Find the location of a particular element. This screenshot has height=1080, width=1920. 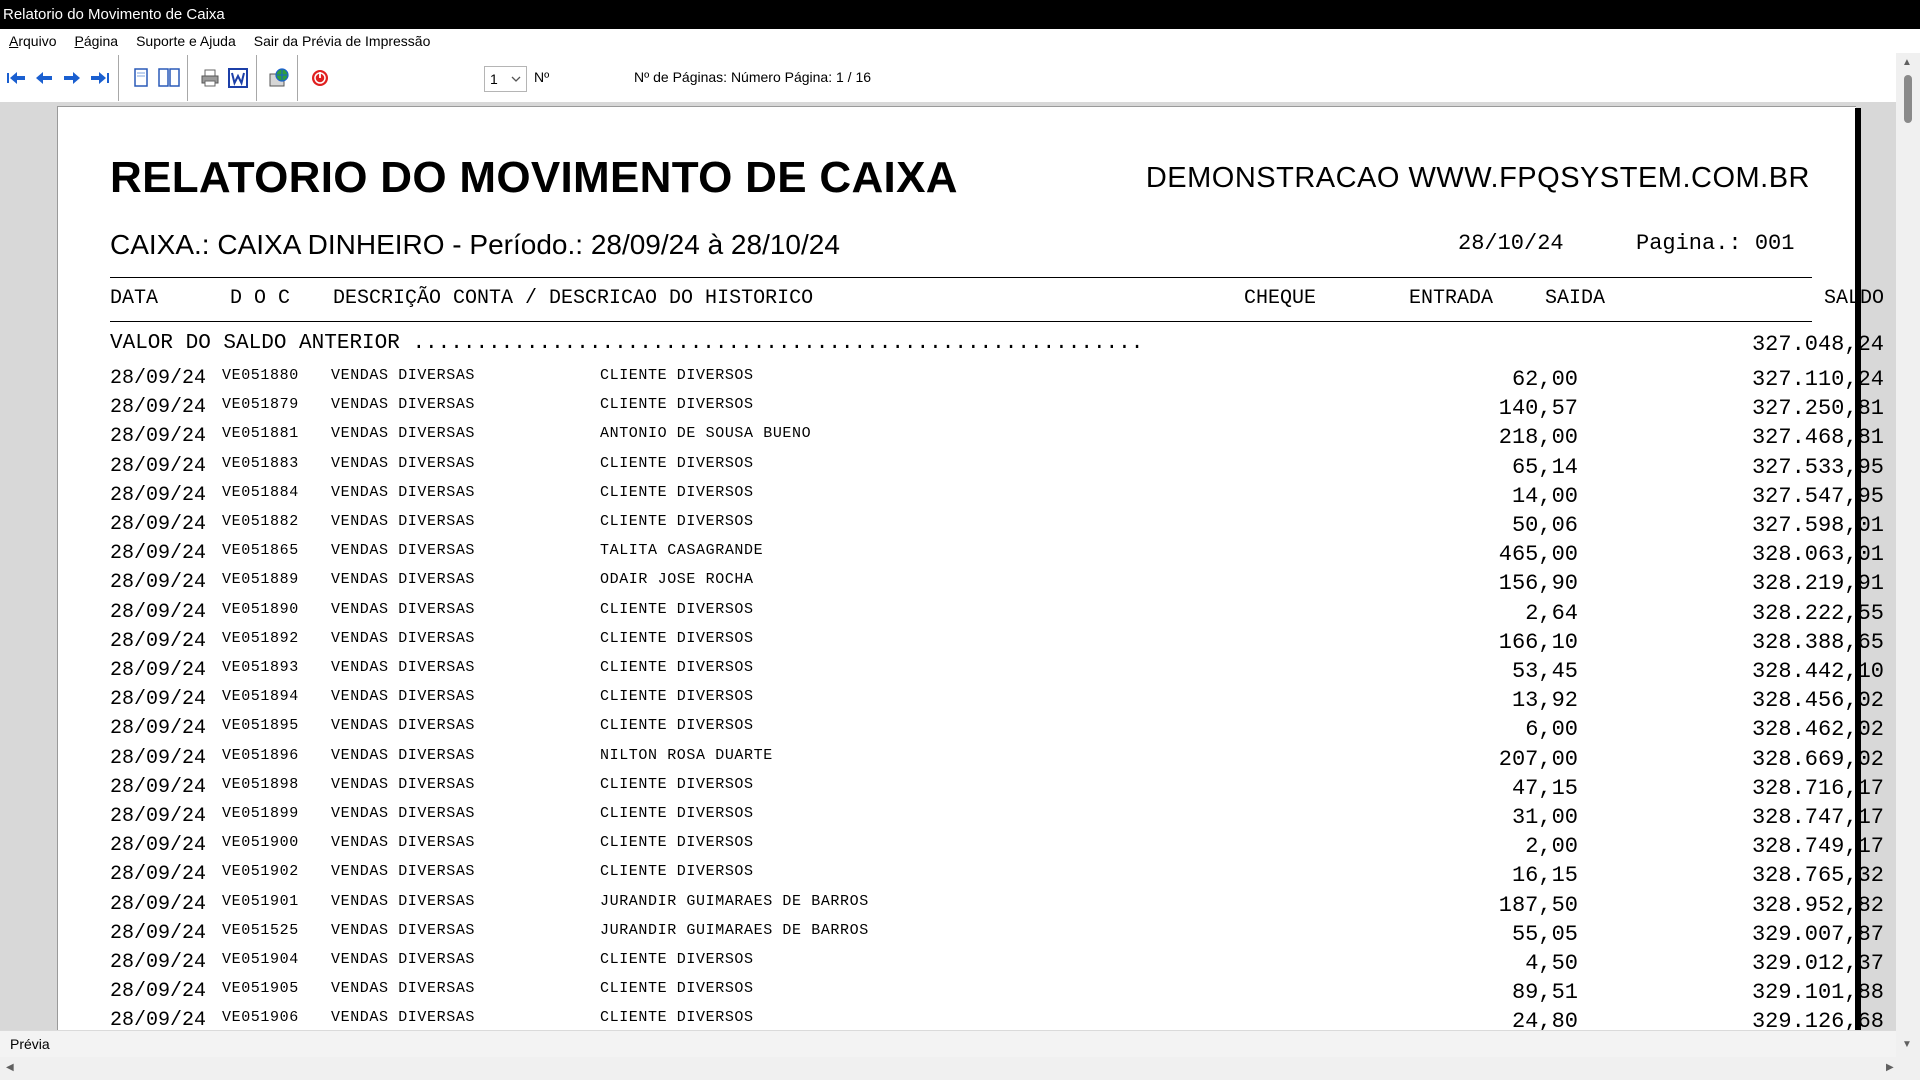

row-doc: VE051898 is located at coordinates (260, 784).